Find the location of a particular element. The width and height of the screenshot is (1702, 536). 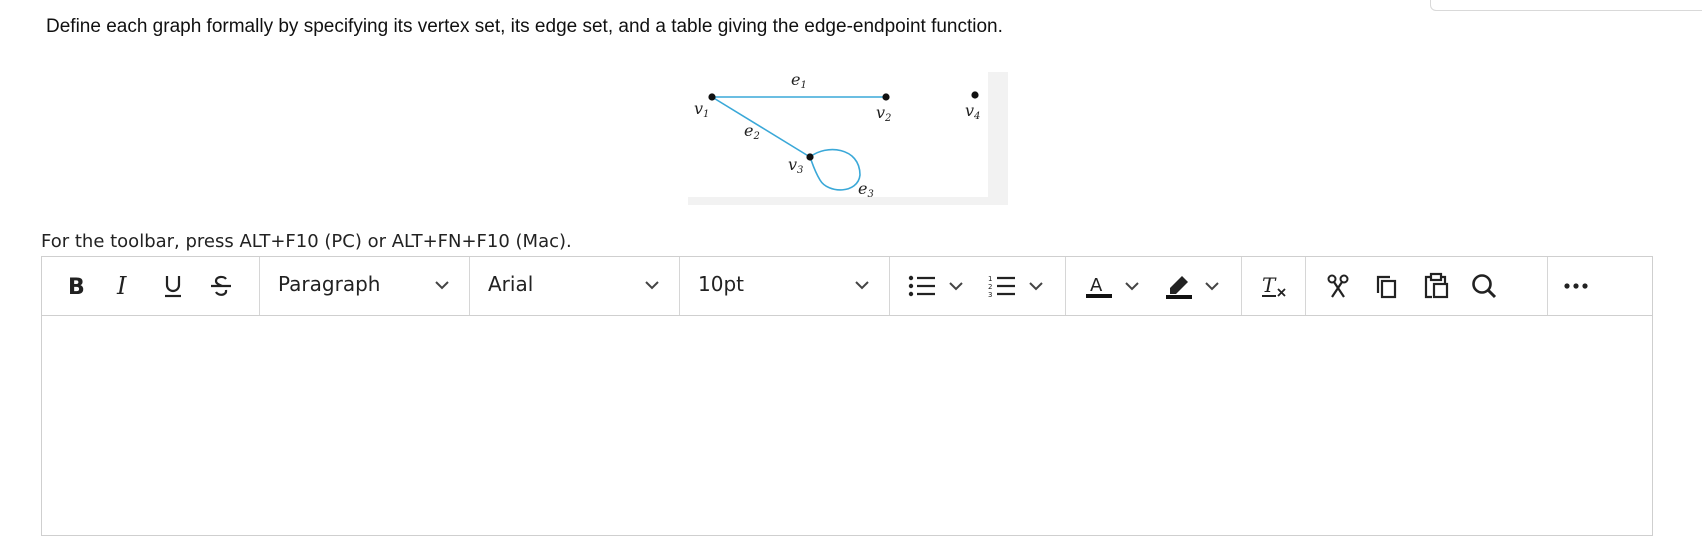

find-icon is located at coordinates (1484, 286).